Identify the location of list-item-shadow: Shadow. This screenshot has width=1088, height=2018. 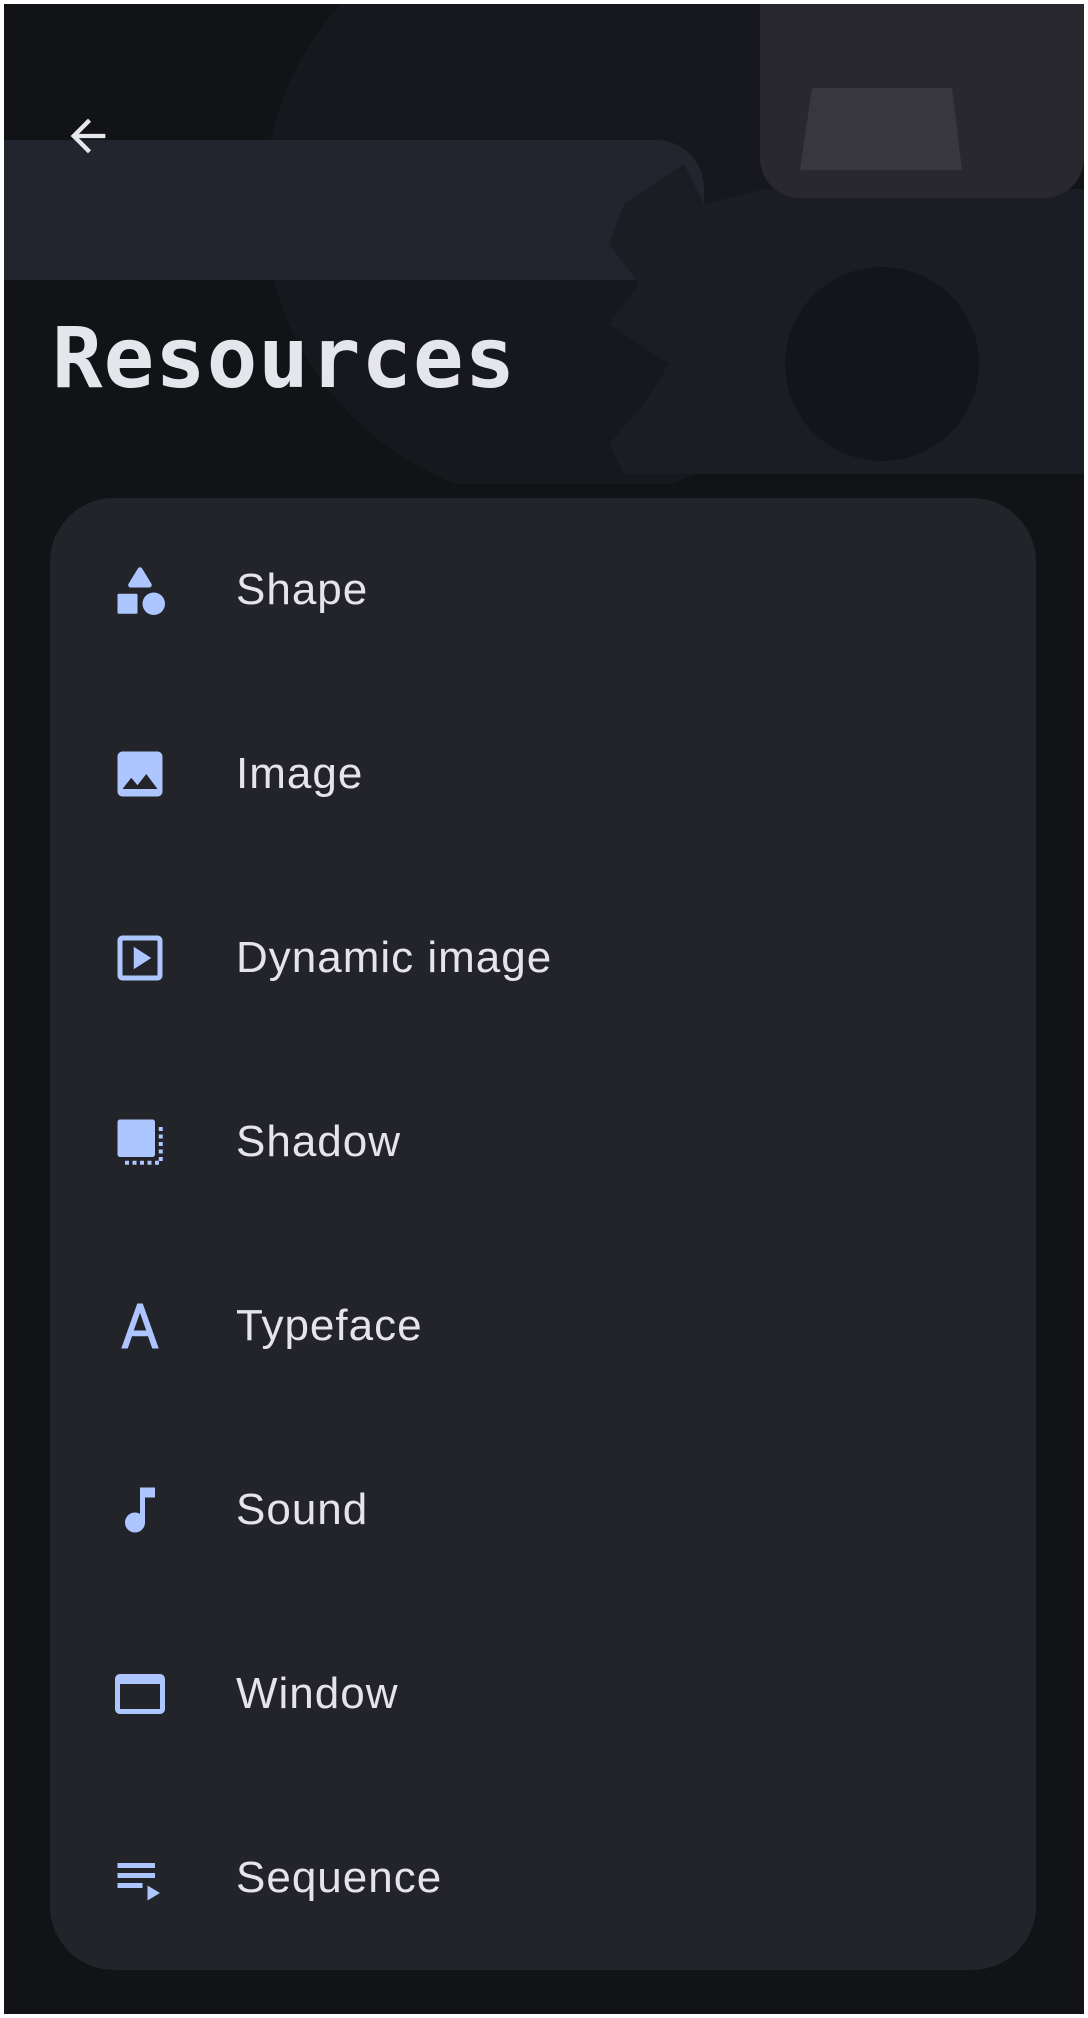
(543, 1142).